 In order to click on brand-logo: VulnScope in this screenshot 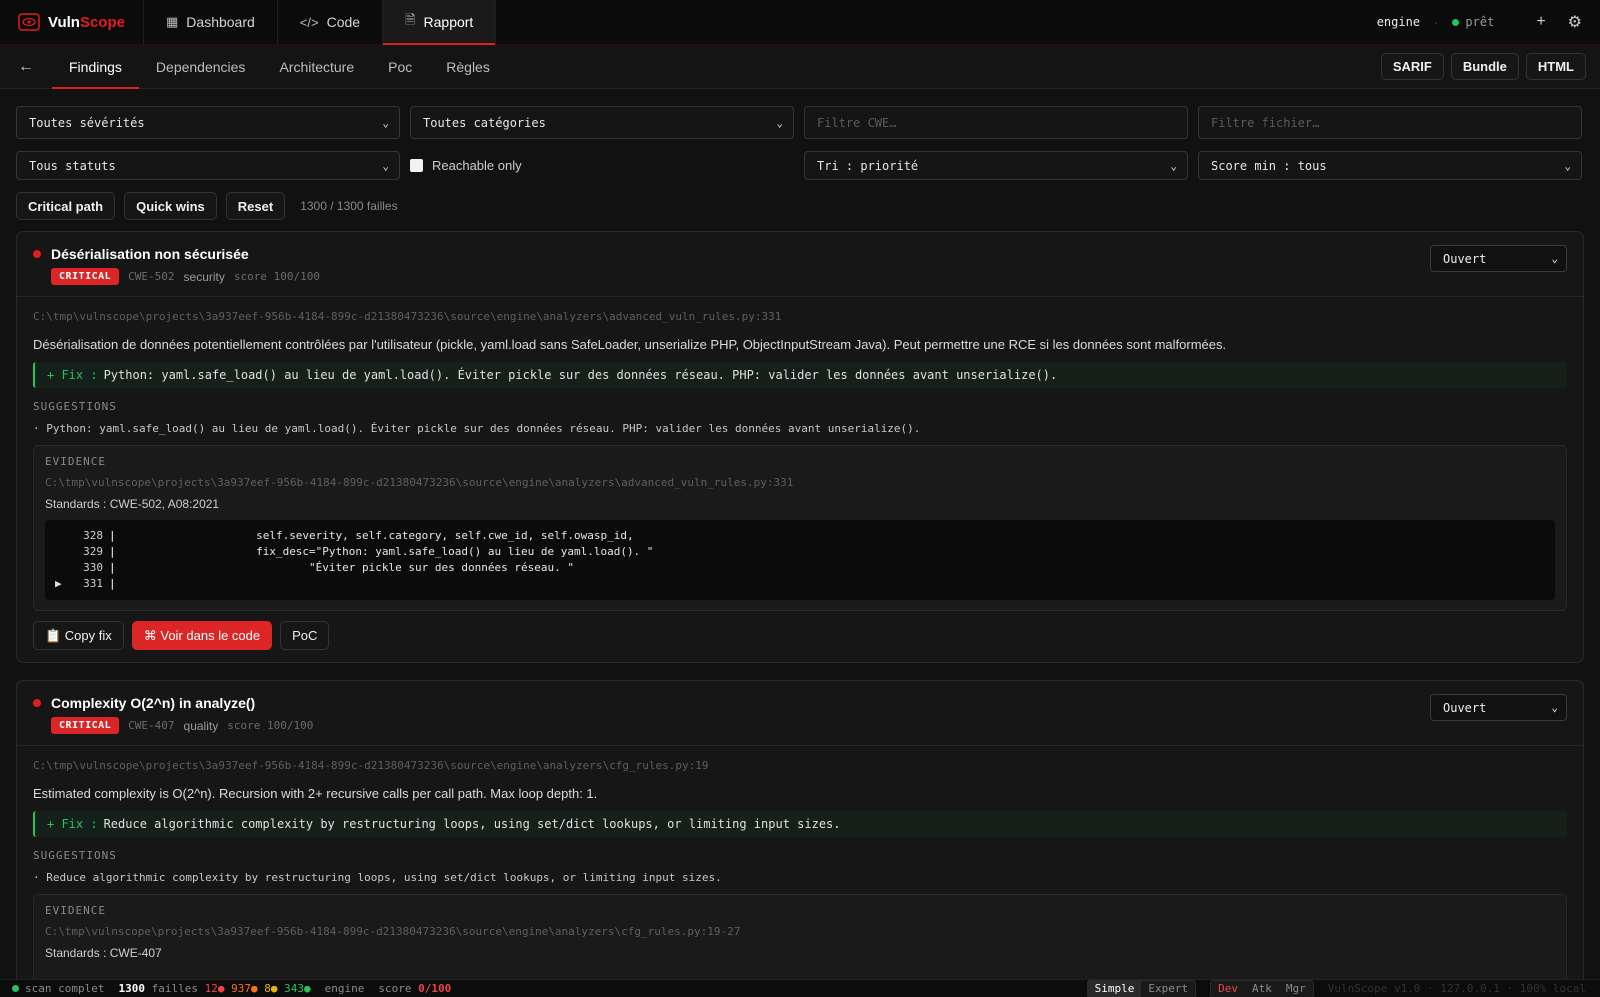, I will do `click(72, 22)`.